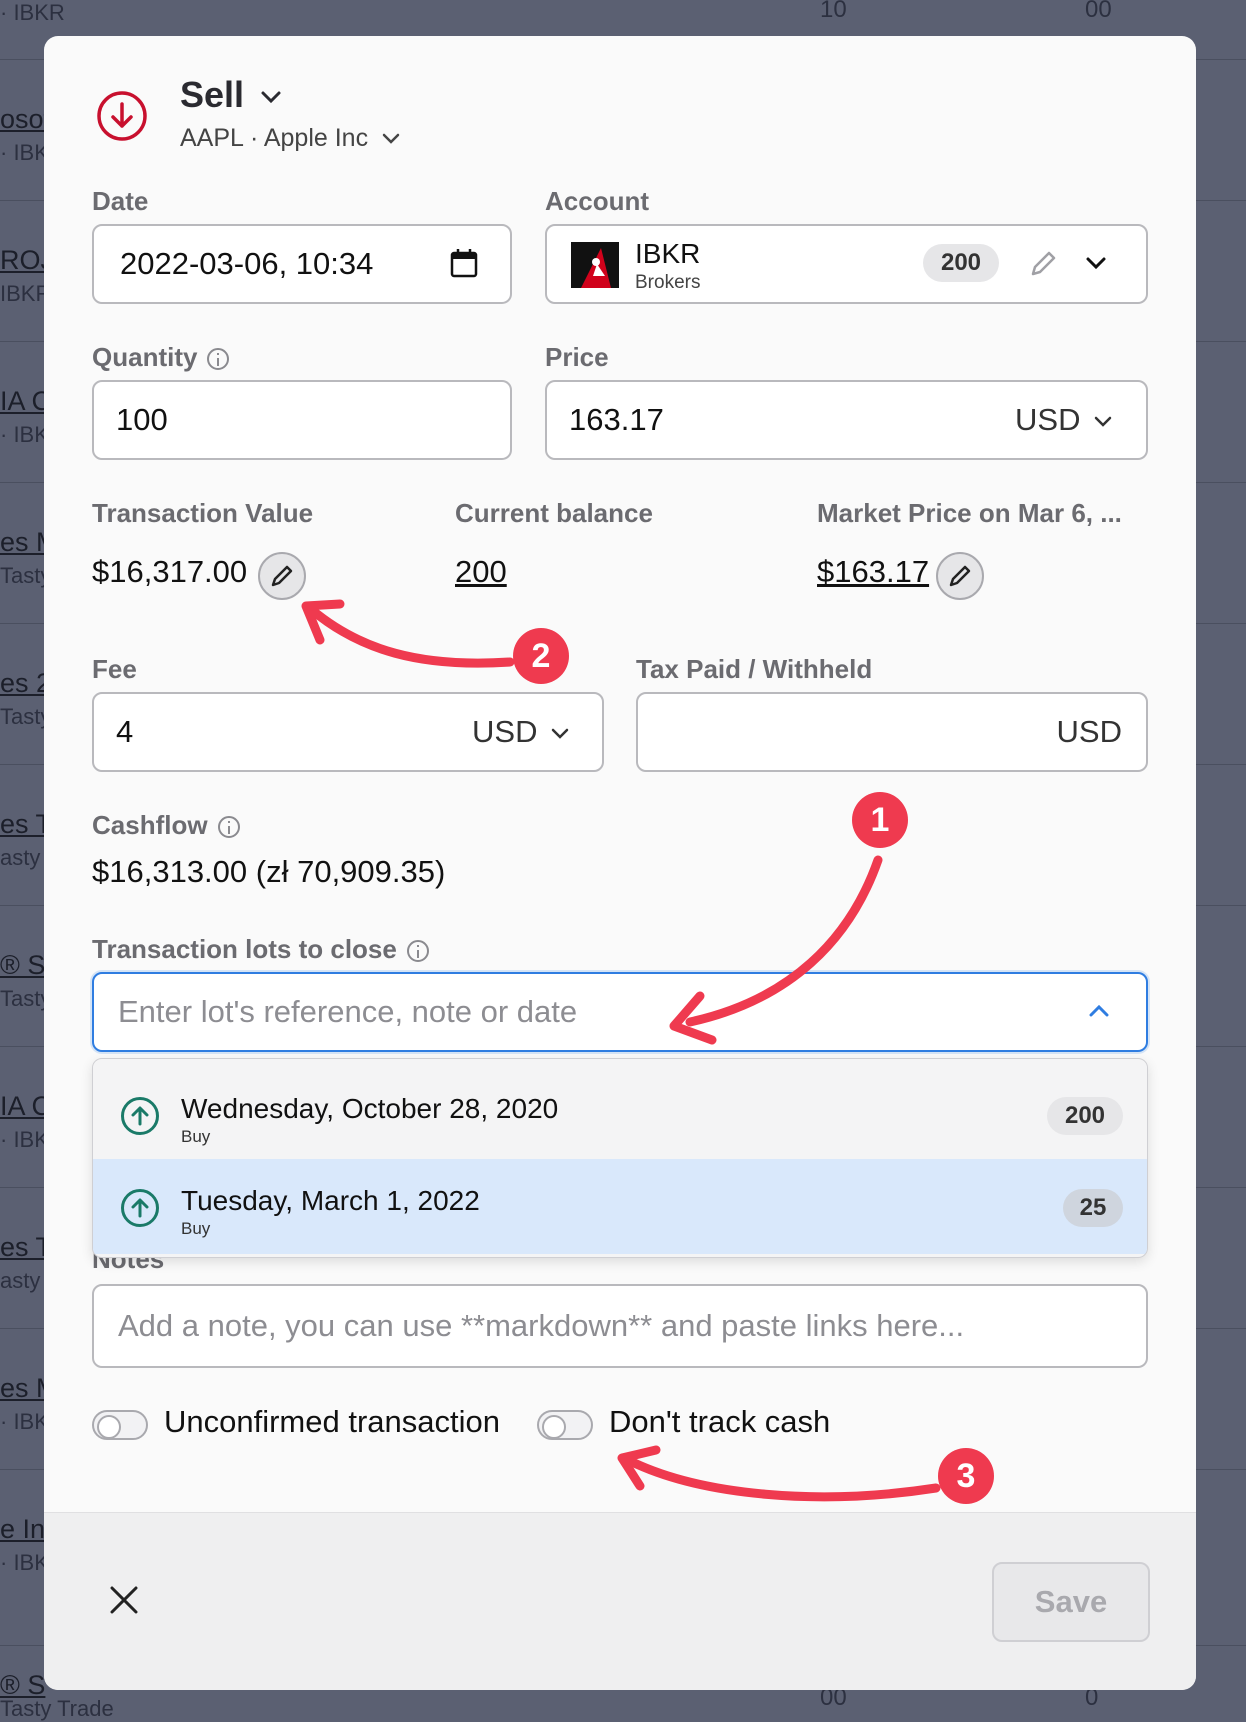 Image resolution: width=1246 pixels, height=1722 pixels. I want to click on callout-3: 3, so click(966, 1476).